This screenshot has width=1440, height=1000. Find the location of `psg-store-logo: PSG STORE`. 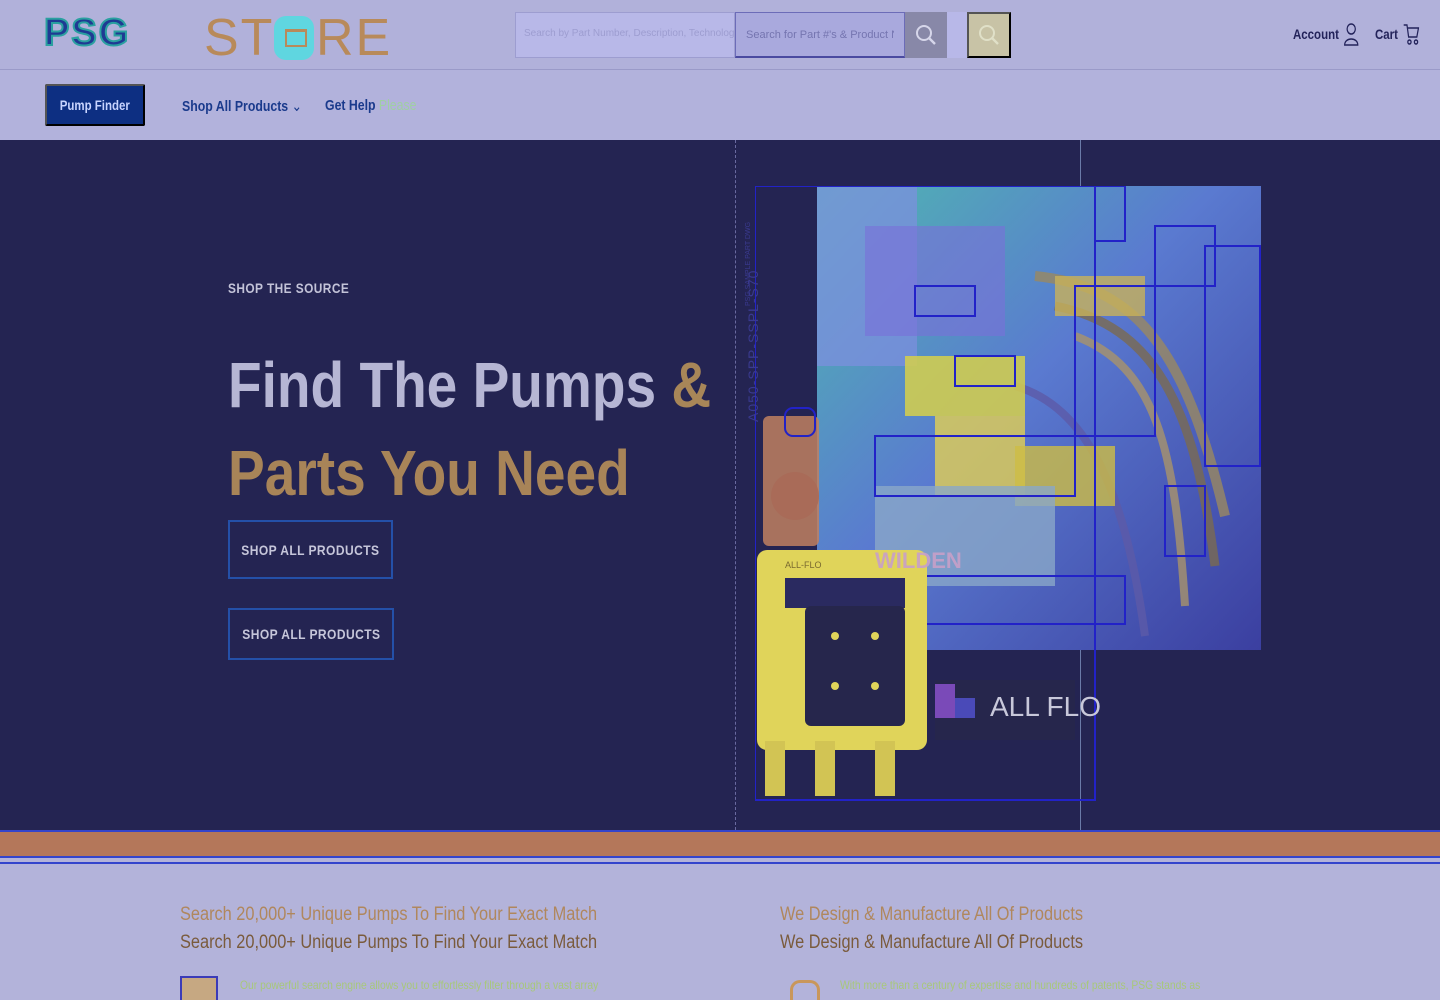

psg-store-logo: PSG STORE is located at coordinates (218, 38).